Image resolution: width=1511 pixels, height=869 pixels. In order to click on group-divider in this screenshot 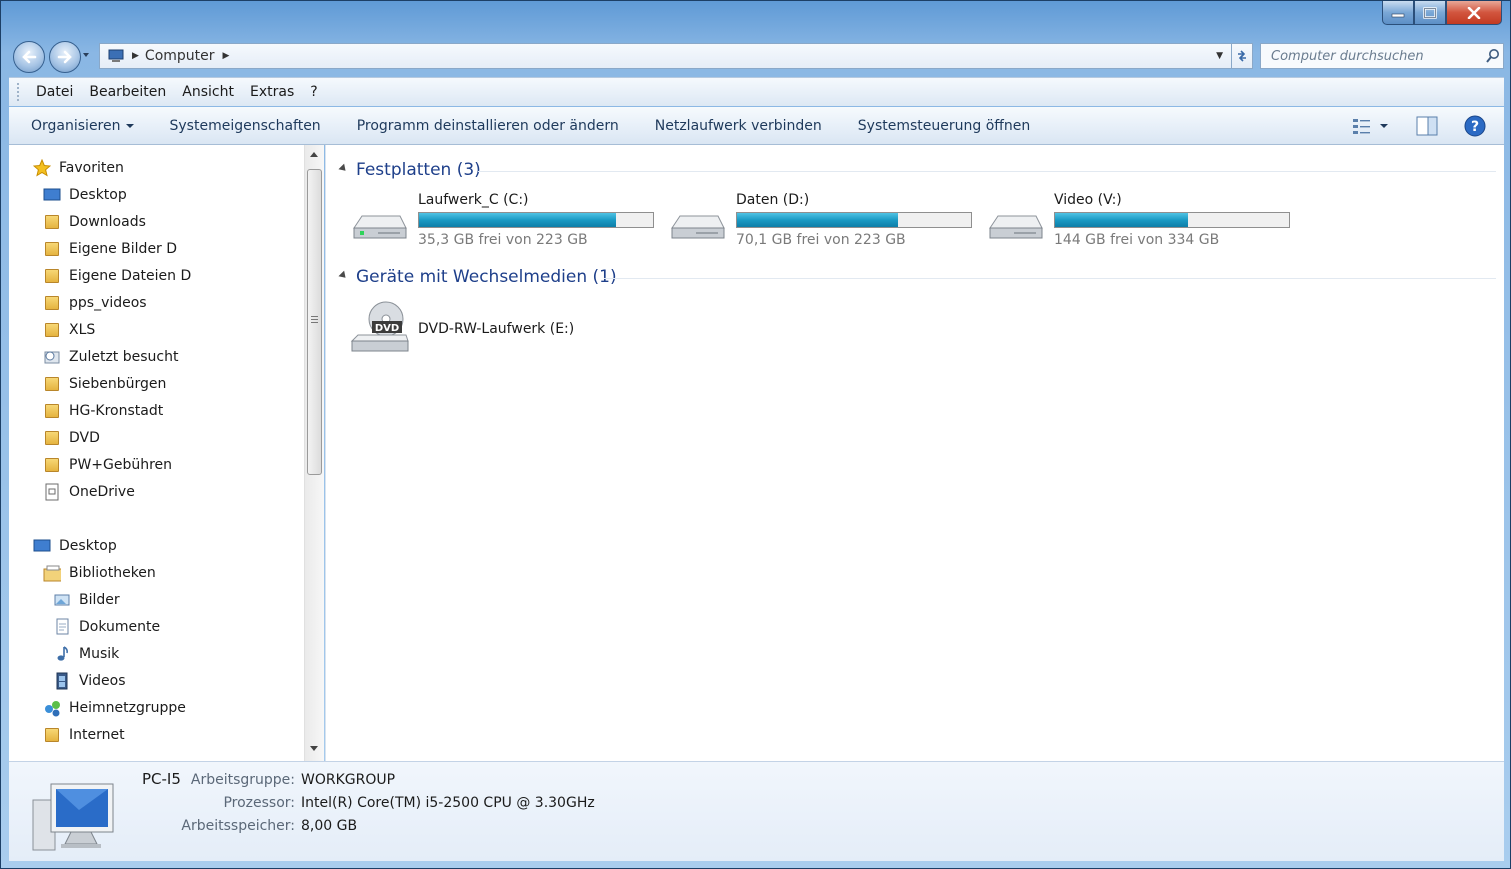, I will do `click(987, 171)`.